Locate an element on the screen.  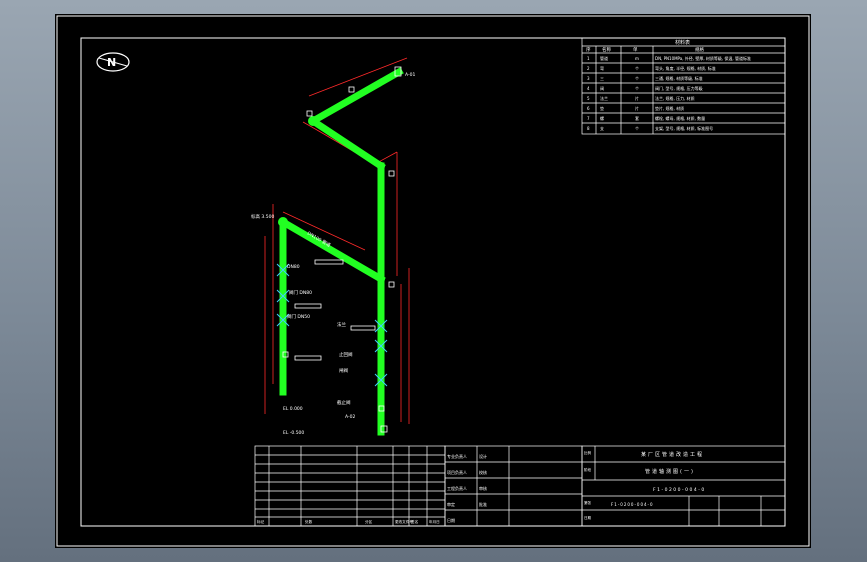
legend-cell: 6 is located at coordinates (588, 108).